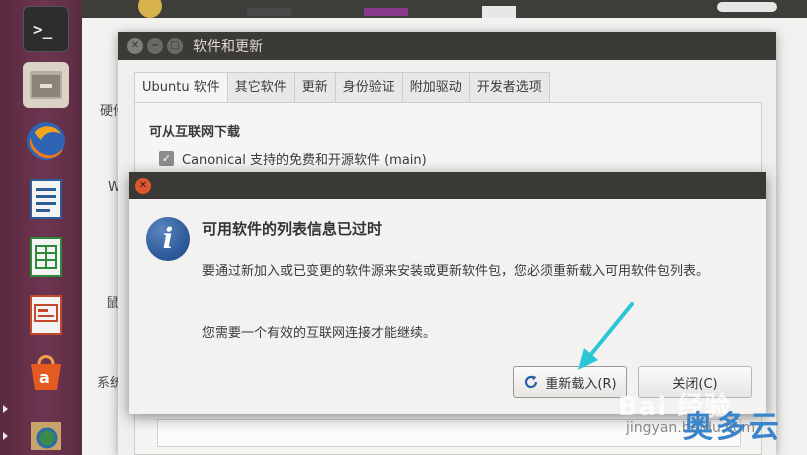 Image resolution: width=807 pixels, height=455 pixels. What do you see at coordinates (168, 239) in the screenshot?
I see `info-icon: i` at bounding box center [168, 239].